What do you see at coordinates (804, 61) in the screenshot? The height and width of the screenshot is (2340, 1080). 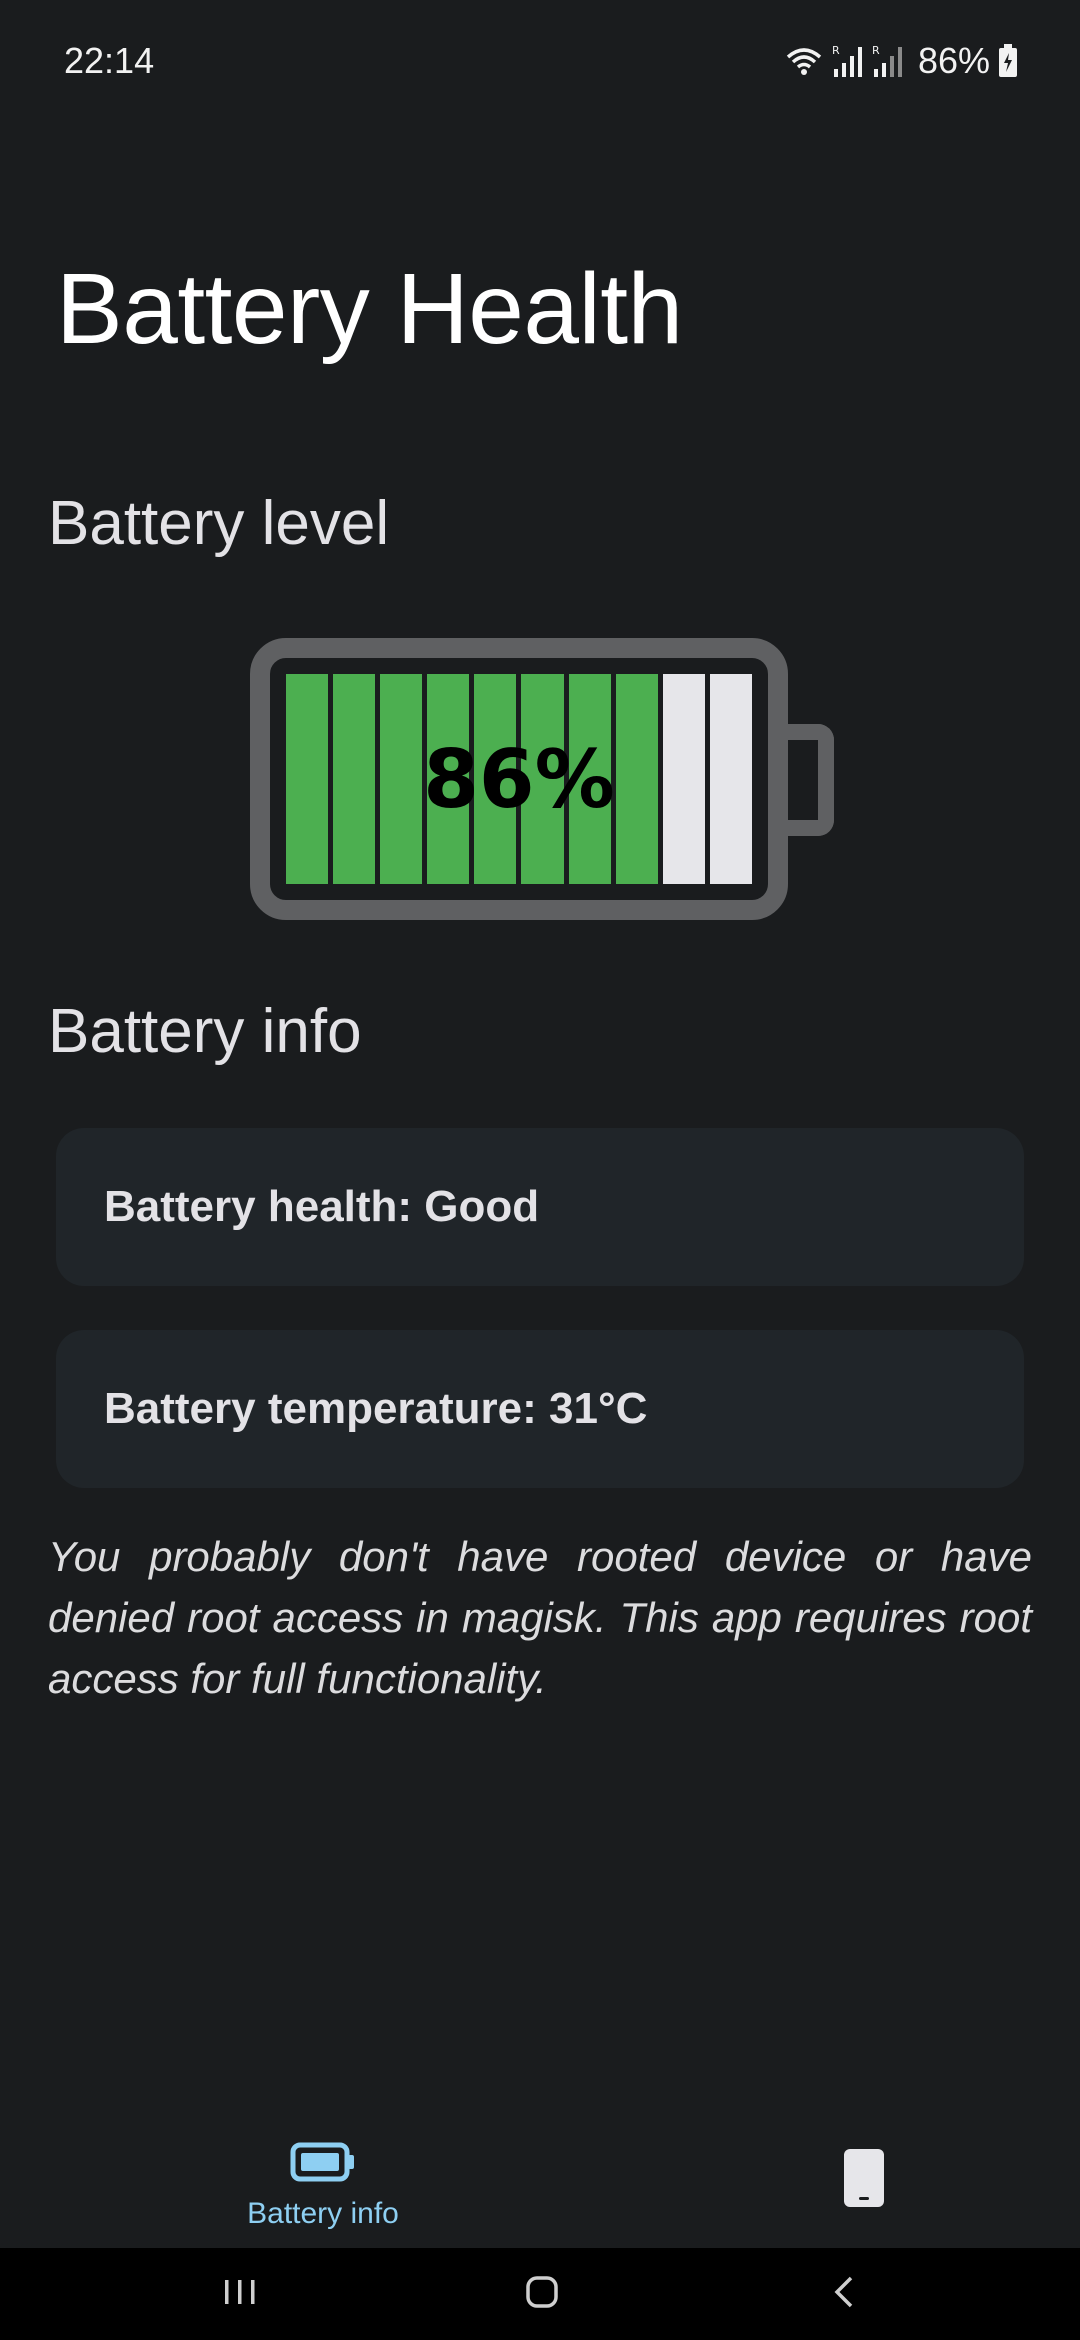 I see `wifi-icon` at bounding box center [804, 61].